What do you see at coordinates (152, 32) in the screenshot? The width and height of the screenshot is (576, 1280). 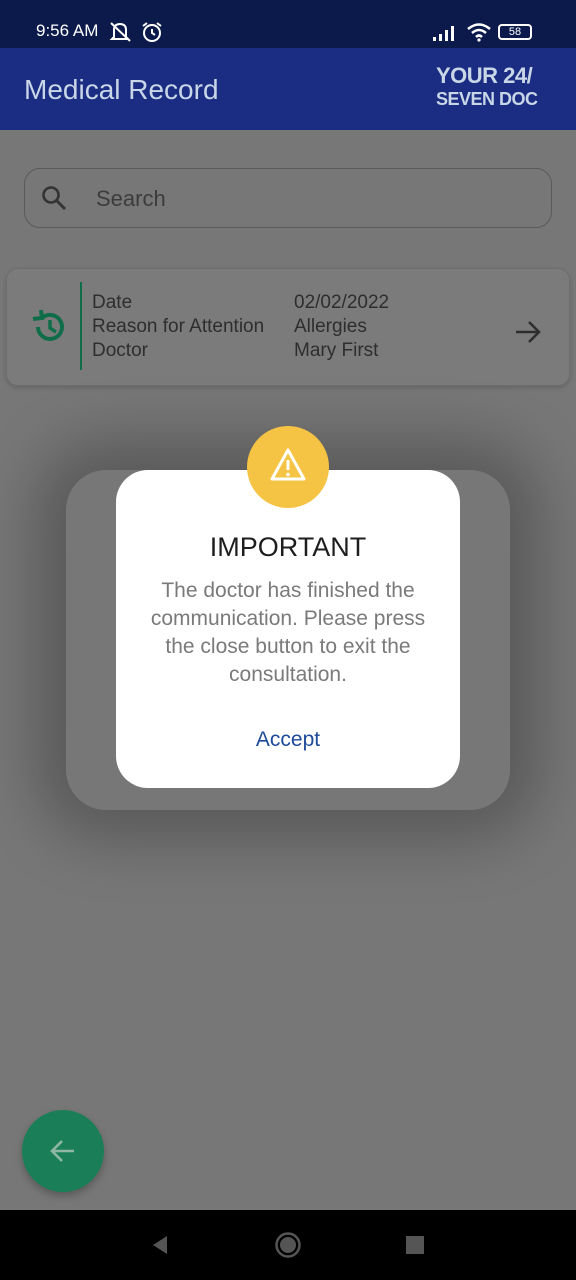 I see `alarm-icon` at bounding box center [152, 32].